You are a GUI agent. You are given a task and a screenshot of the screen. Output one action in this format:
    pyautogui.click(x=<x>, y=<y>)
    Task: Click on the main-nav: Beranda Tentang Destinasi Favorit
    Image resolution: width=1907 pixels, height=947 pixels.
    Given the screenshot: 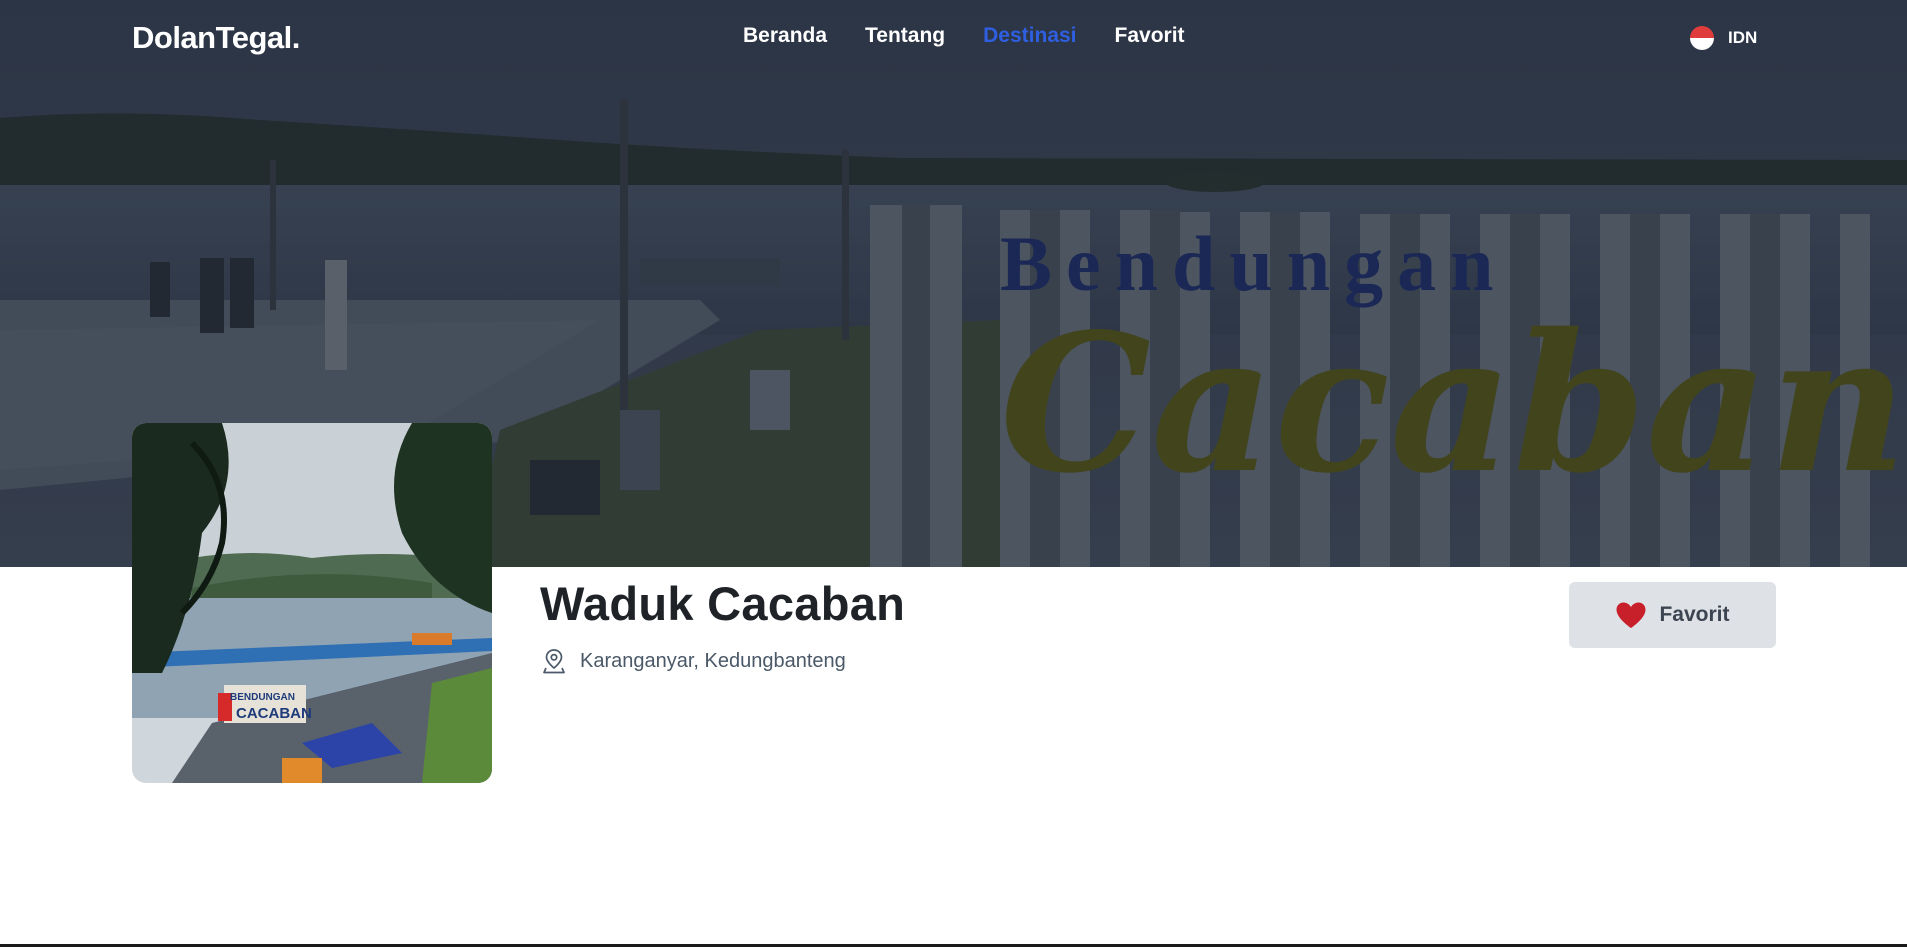 What is the action you would take?
    pyautogui.click(x=964, y=36)
    